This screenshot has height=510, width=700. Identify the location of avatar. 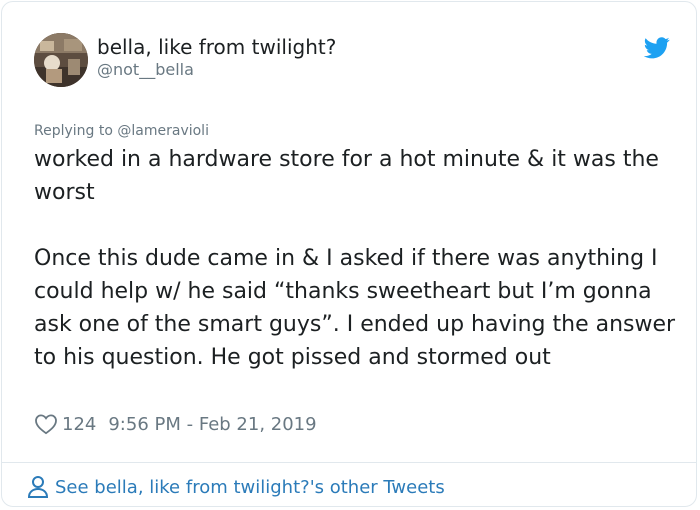
(61, 60).